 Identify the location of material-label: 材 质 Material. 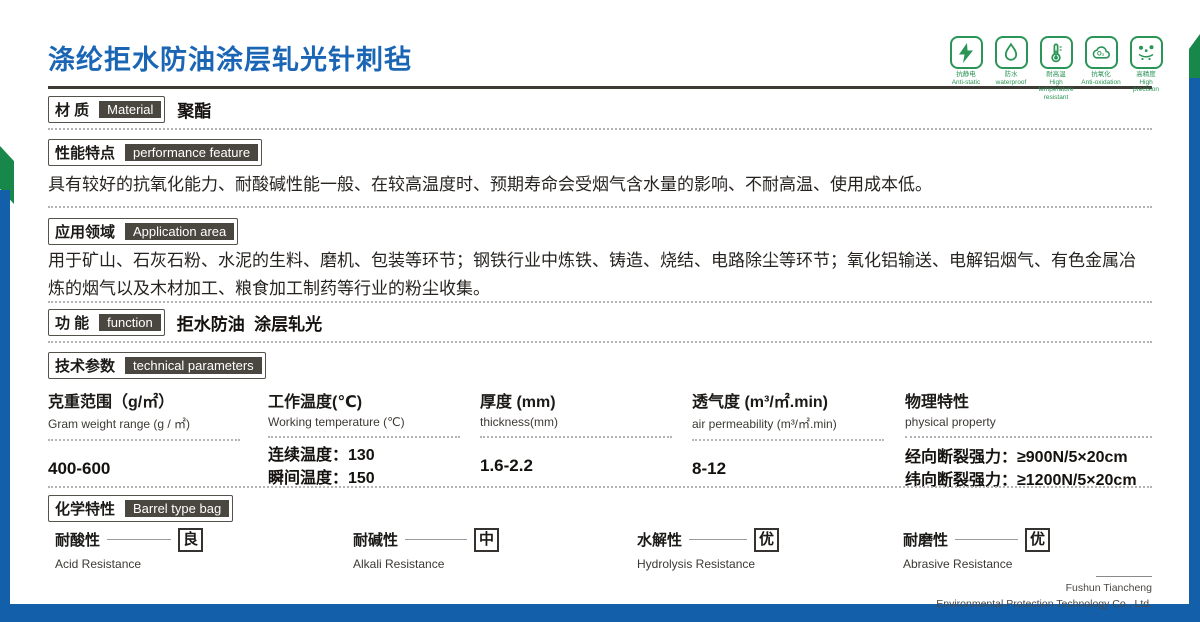
(107, 109).